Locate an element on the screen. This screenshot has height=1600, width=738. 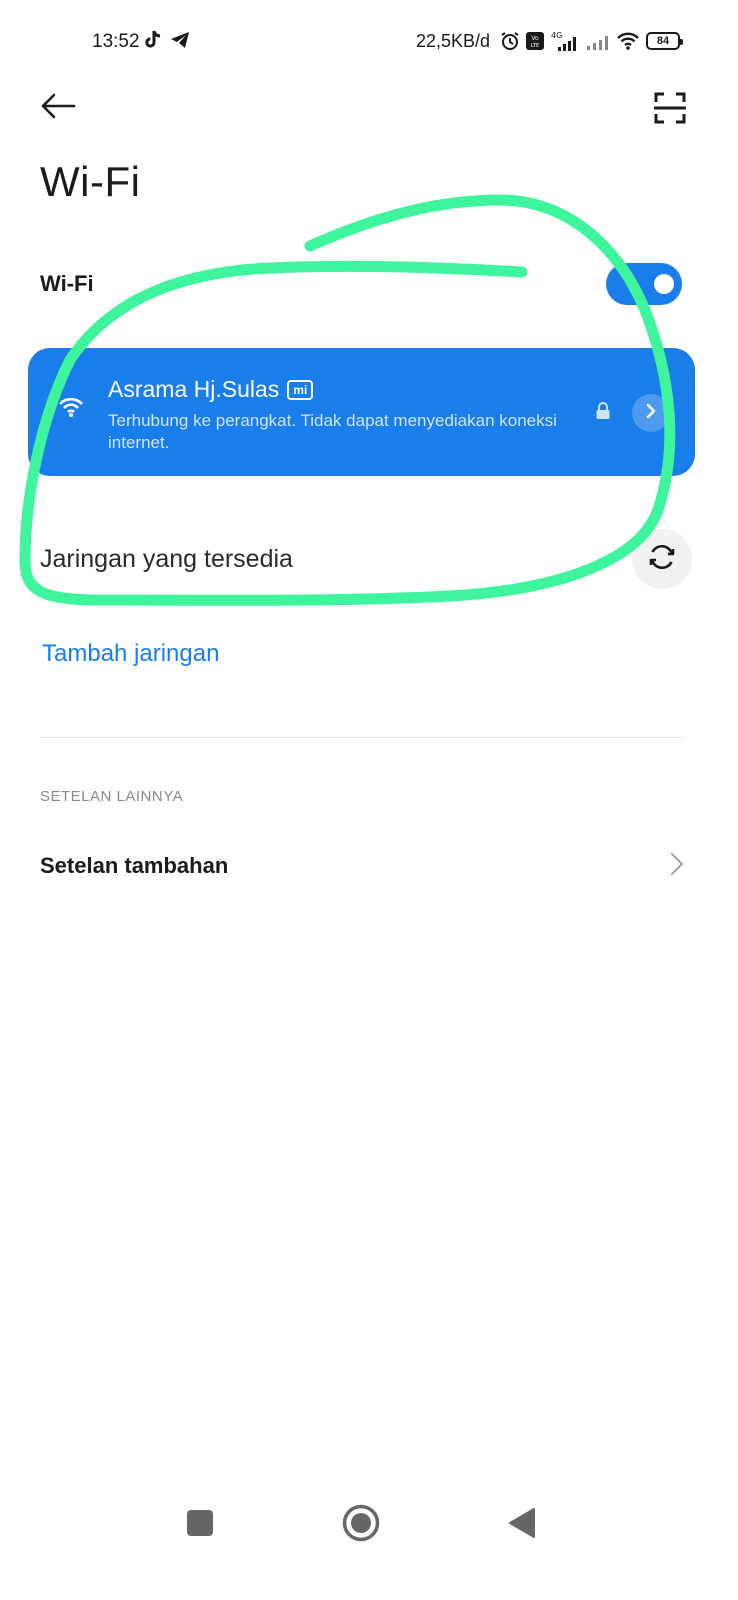
lock-icon is located at coordinates (603, 413).